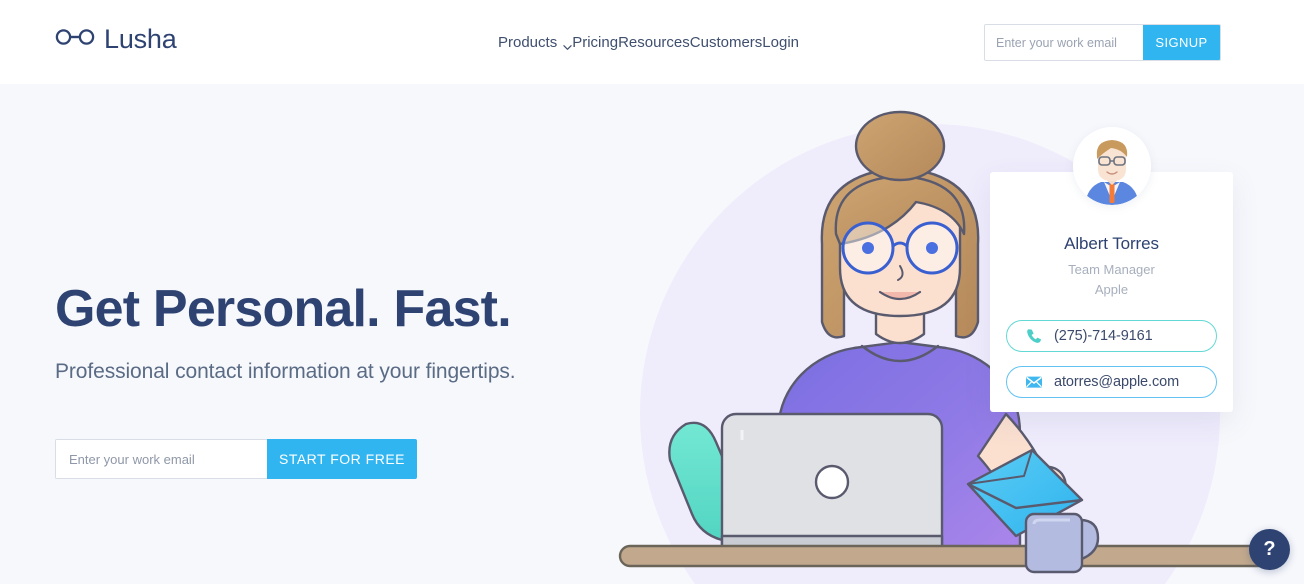 This screenshot has height=584, width=1304. I want to click on envelope-icon, so click(1034, 382).